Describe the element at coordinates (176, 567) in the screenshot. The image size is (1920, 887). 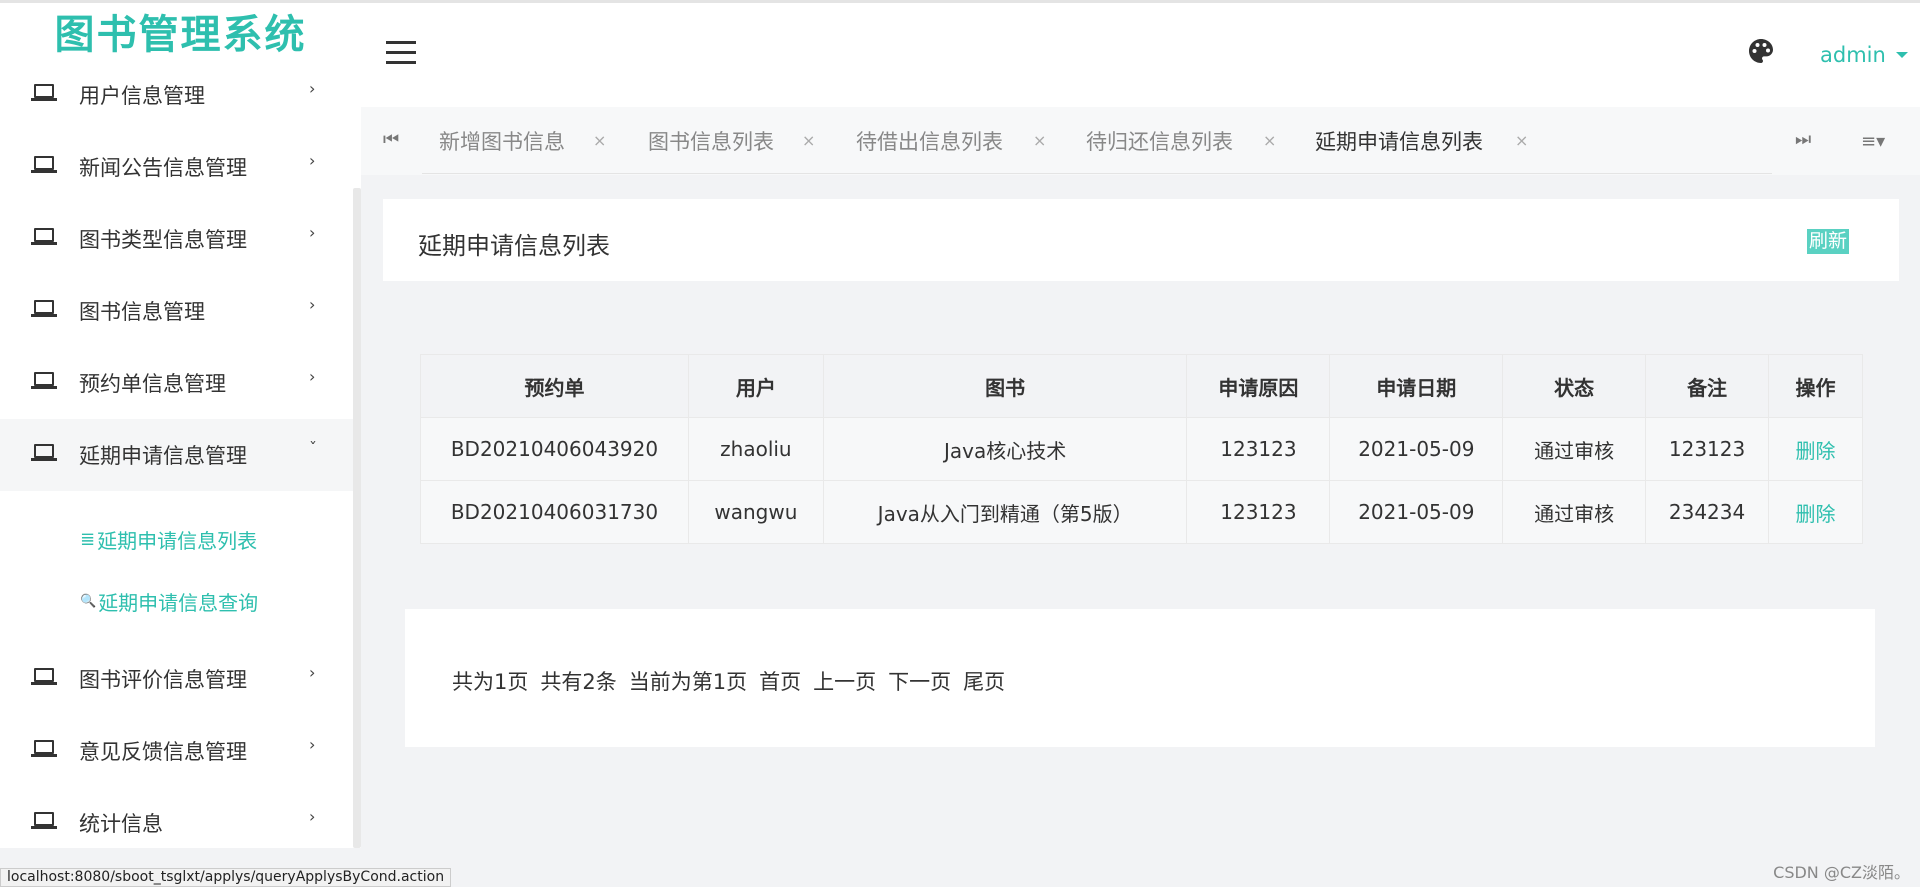
I see `sidebar-submenu: ≣ 延期申请信息列表 🔍 延期申请信息查询` at that location.